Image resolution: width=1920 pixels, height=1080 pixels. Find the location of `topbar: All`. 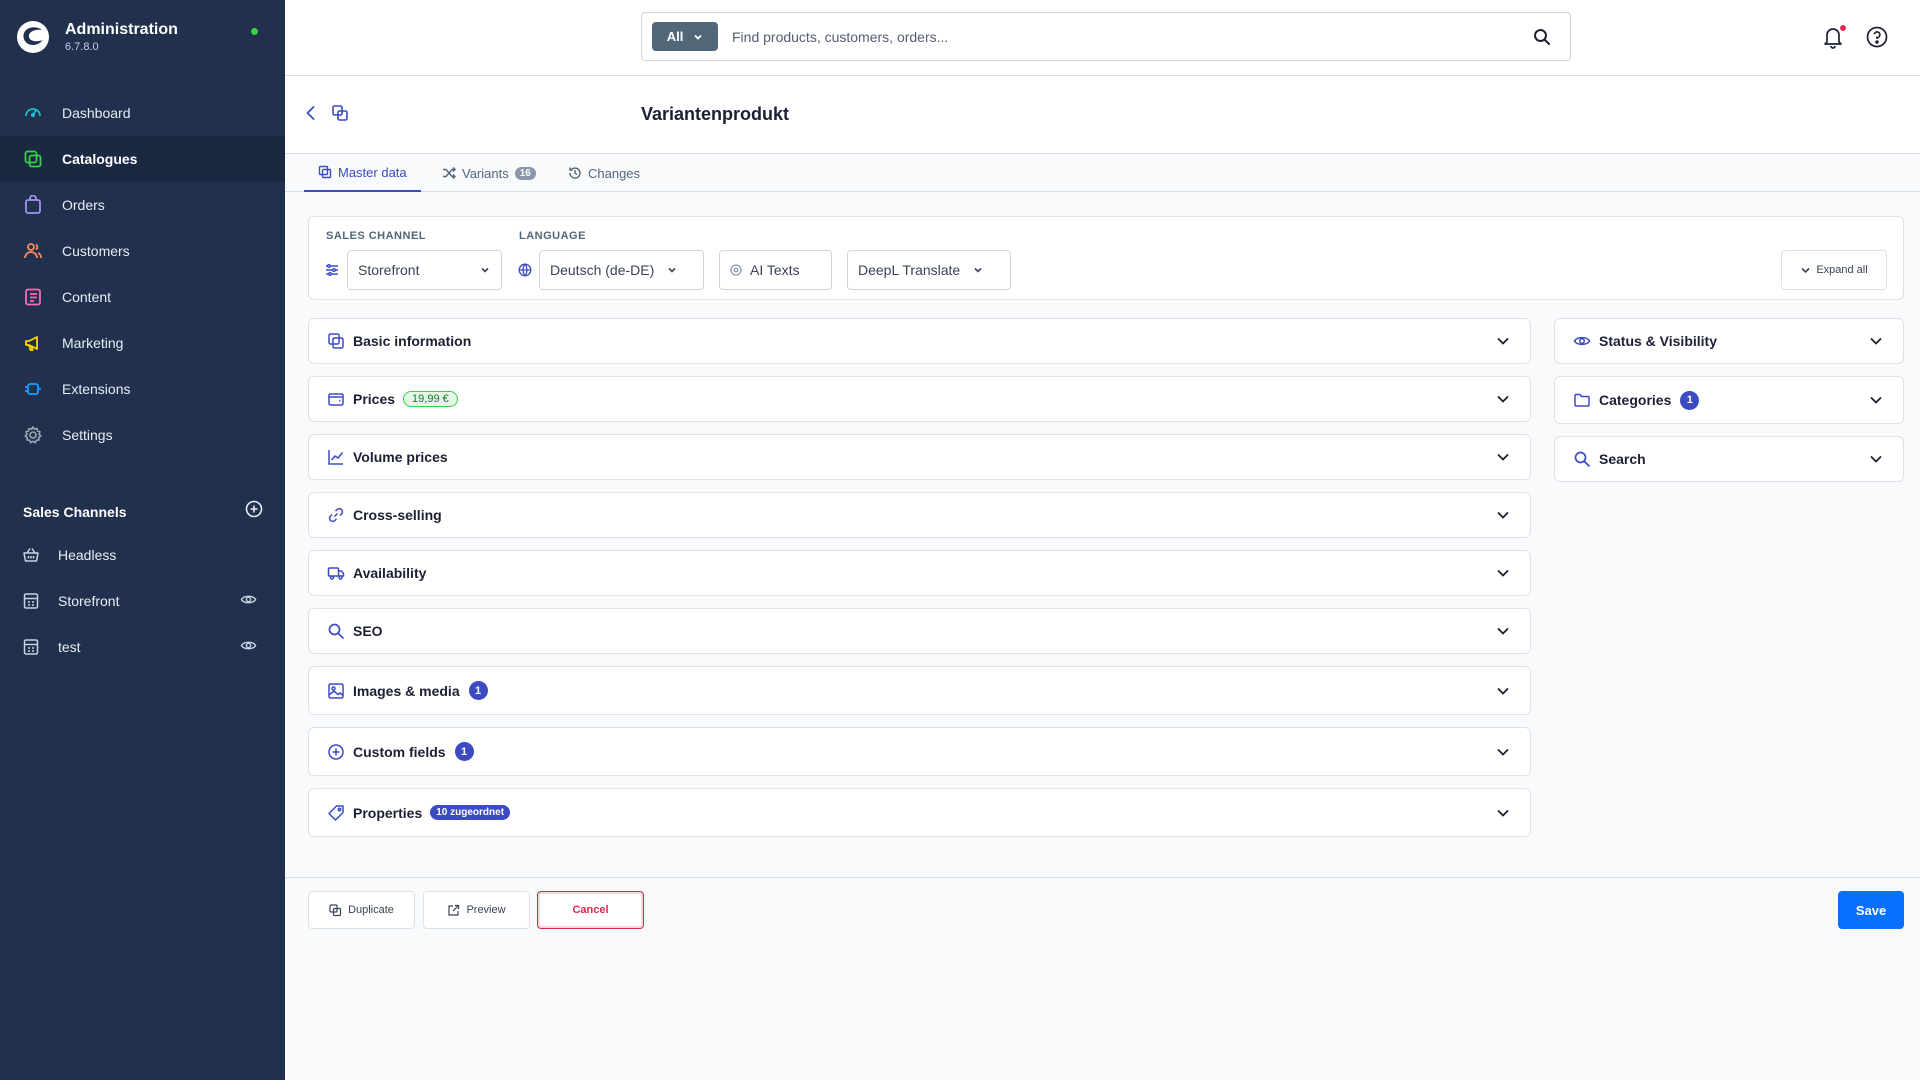

topbar: All is located at coordinates (1102, 38).